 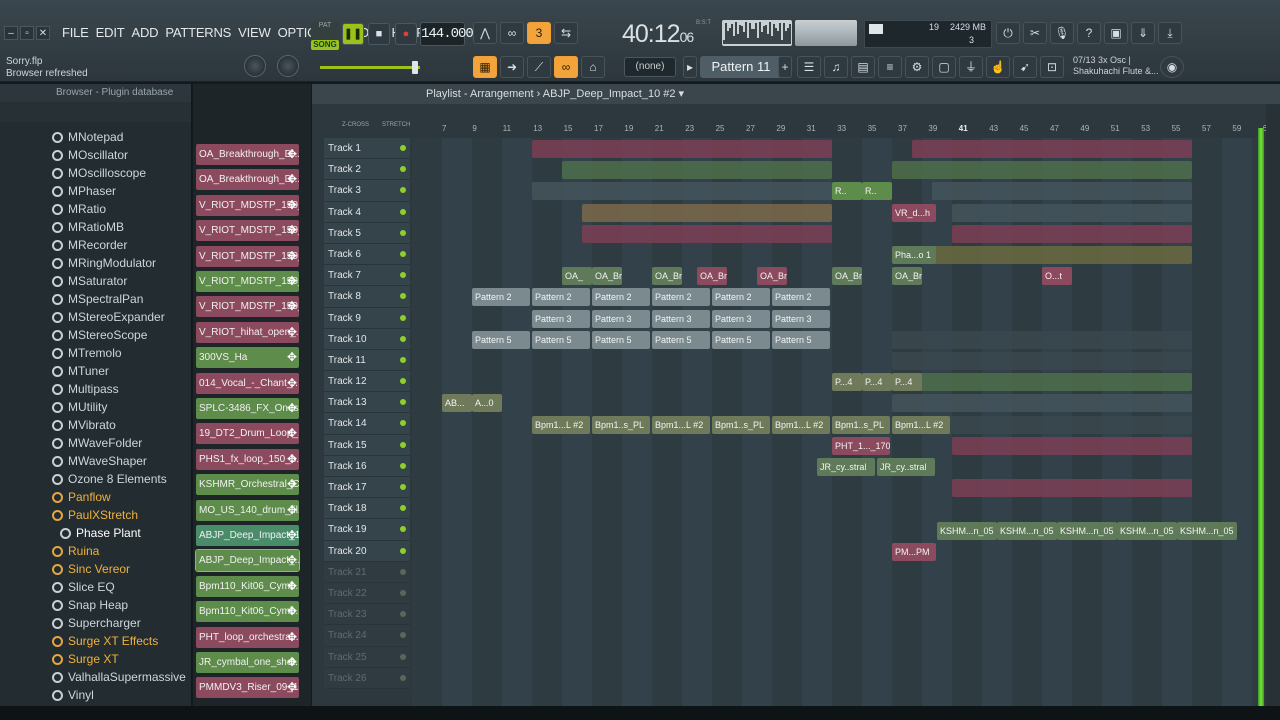 What do you see at coordinates (27, 33) in the screenshot?
I see `maximize-icon: ▫` at bounding box center [27, 33].